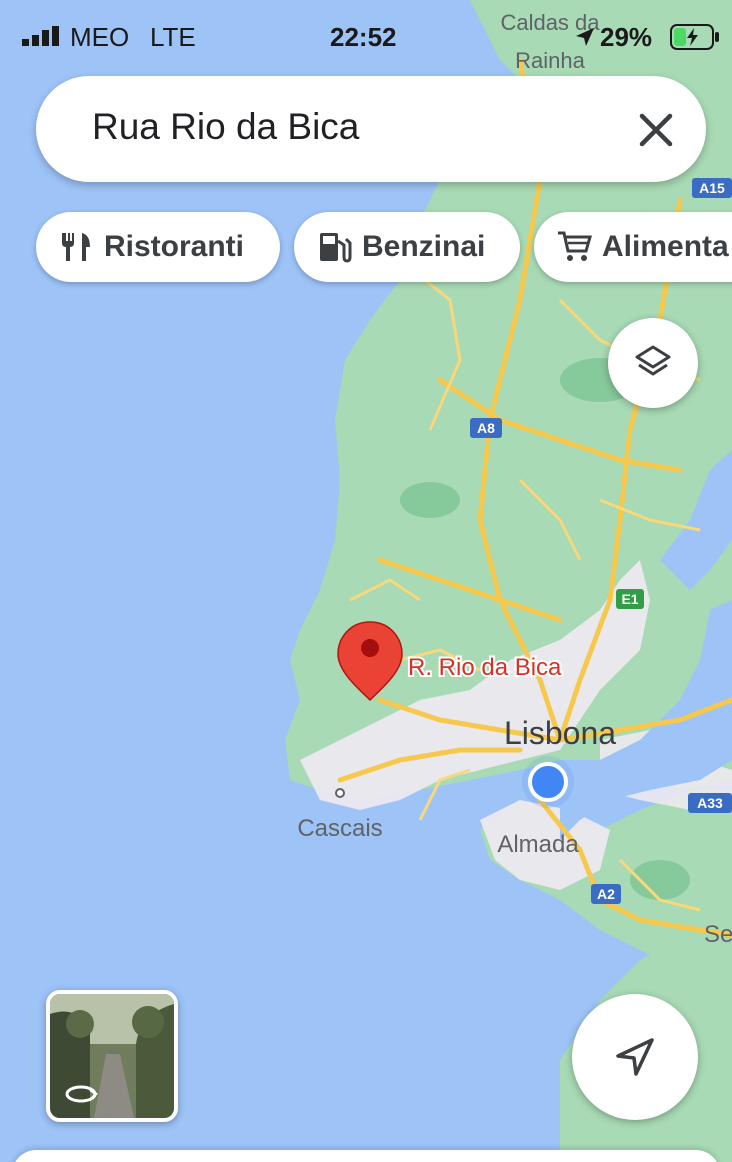 Image resolution: width=732 pixels, height=1162 pixels. What do you see at coordinates (575, 246) in the screenshot?
I see `cart-icon` at bounding box center [575, 246].